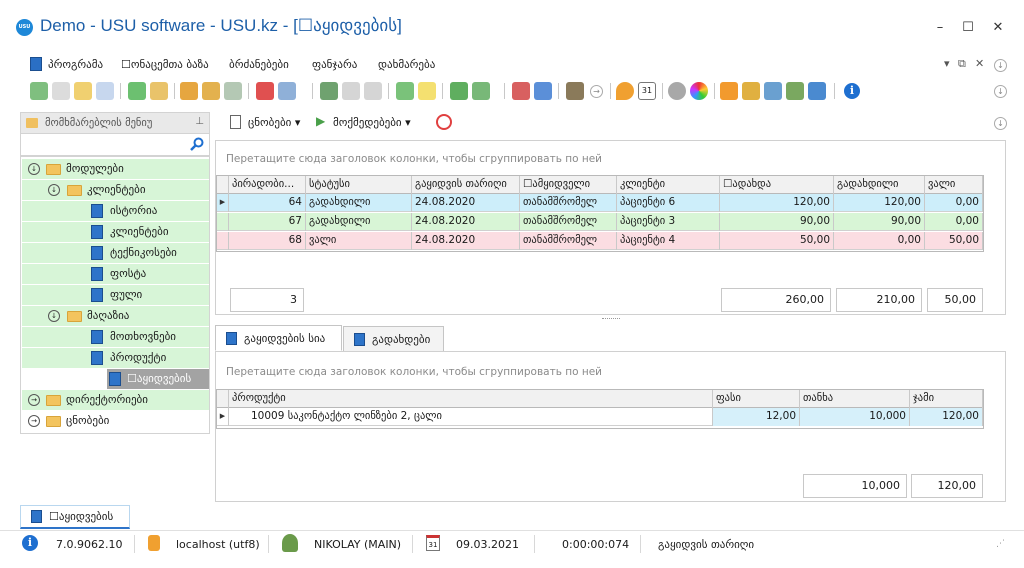  I want to click on collapse-icon: ↓, so click(1000, 65).